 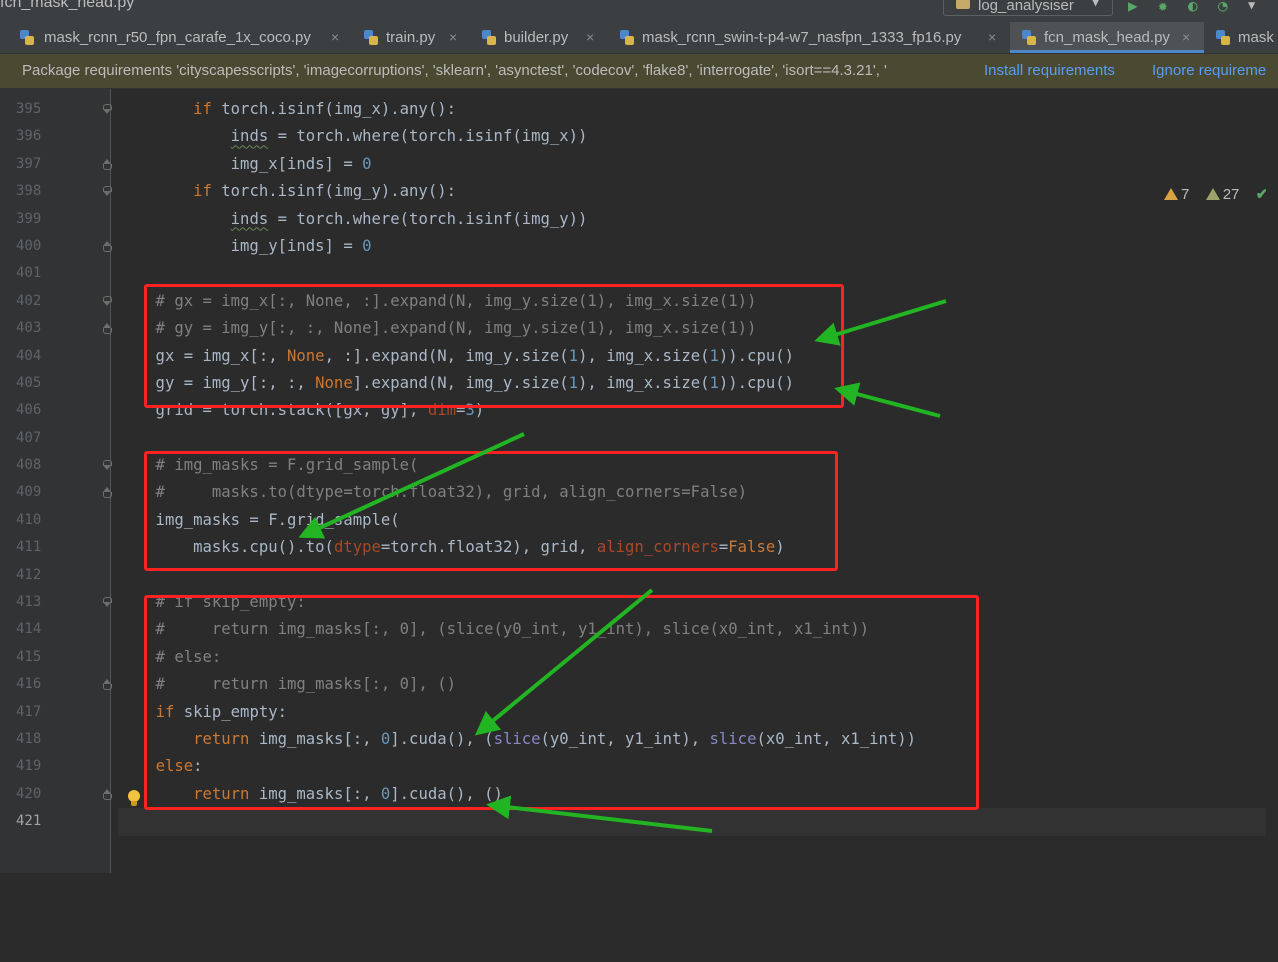 I want to click on code-token: = torch.where(torch.isinf(img_x)), so click(x=428, y=136).